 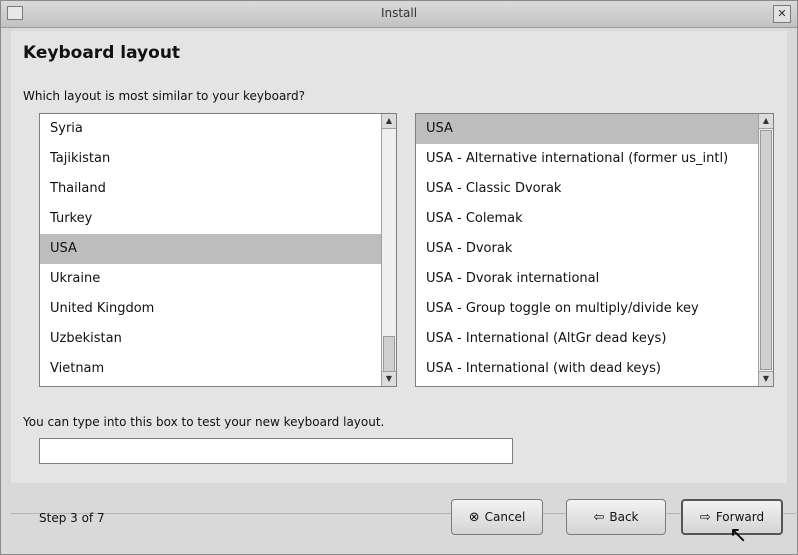 I want to click on close-icon: ✕, so click(x=782, y=14).